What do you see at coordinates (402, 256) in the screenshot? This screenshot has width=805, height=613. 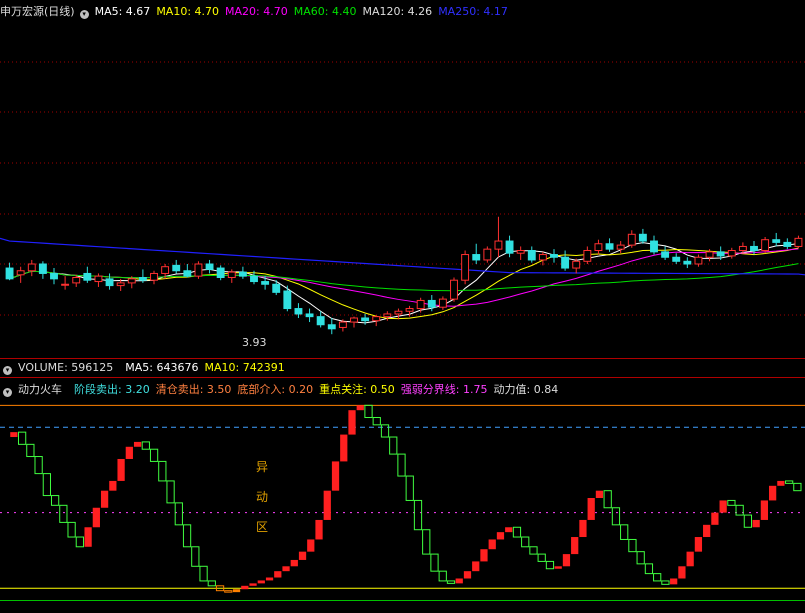 I see `ma250-line` at bounding box center [402, 256].